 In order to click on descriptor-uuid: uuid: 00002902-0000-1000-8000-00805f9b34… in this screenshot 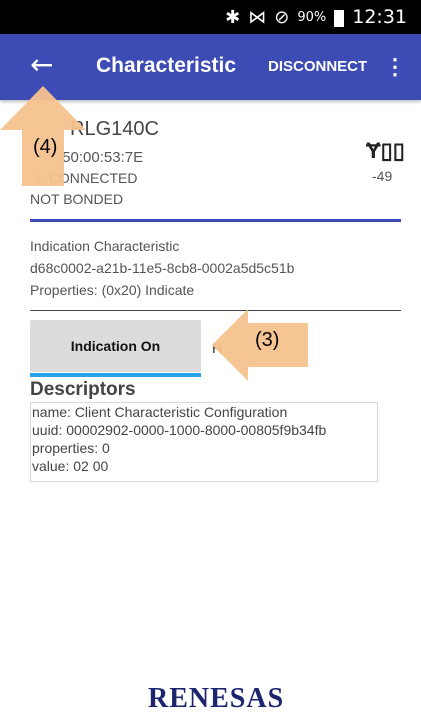, I will do `click(179, 430)`.